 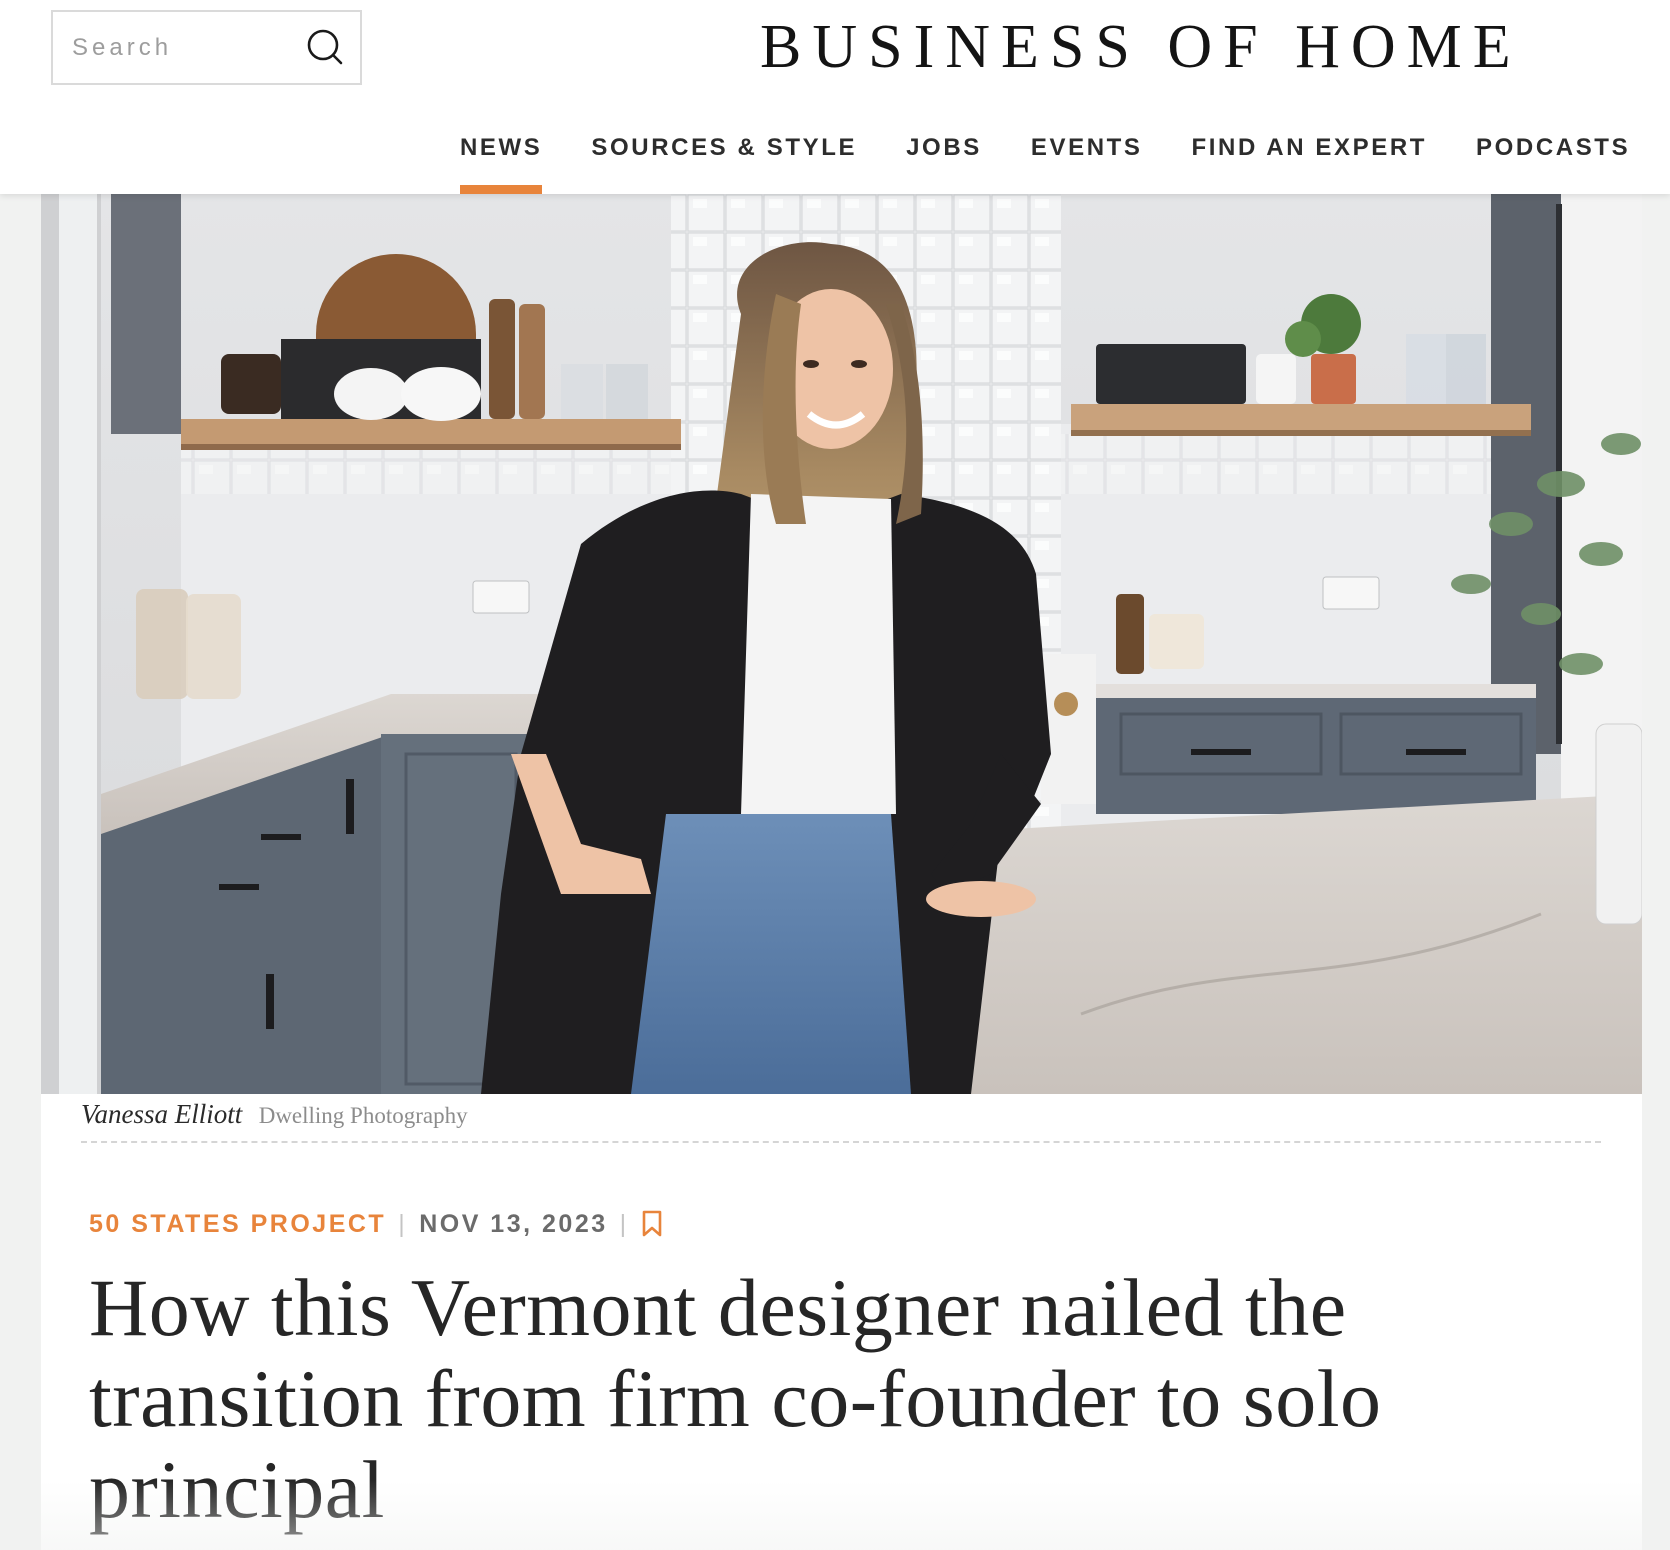 What do you see at coordinates (841, 1121) in the screenshot?
I see `photo-caption: Vanessa Elliott Dwelling Photography` at bounding box center [841, 1121].